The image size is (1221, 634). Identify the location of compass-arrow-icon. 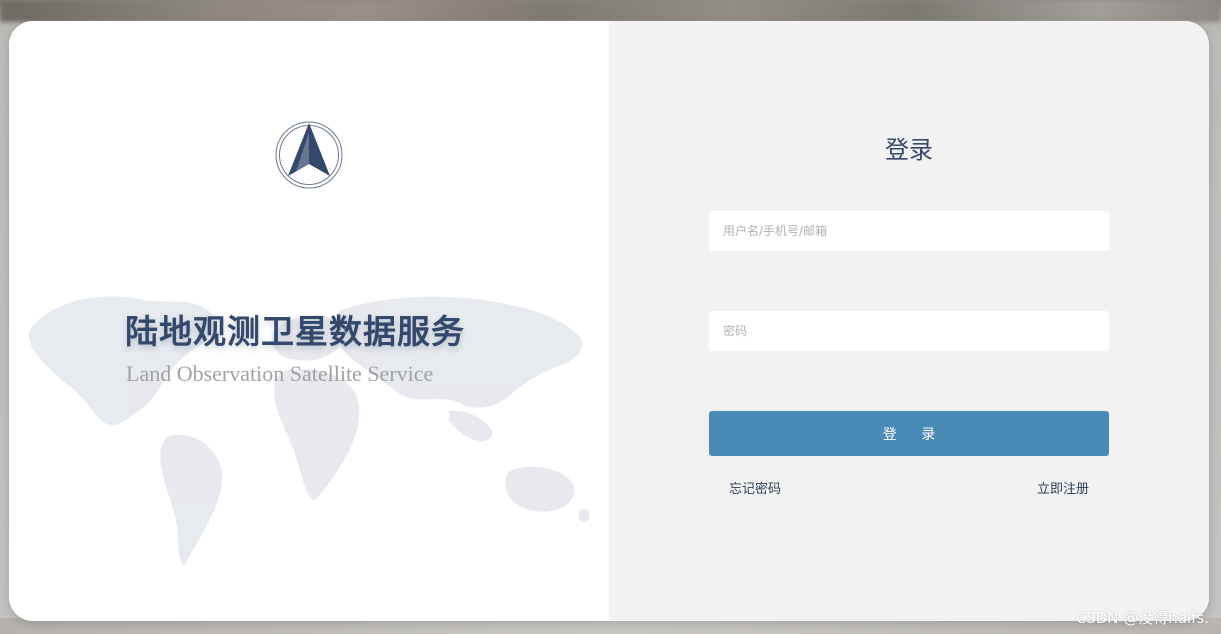
(309, 155).